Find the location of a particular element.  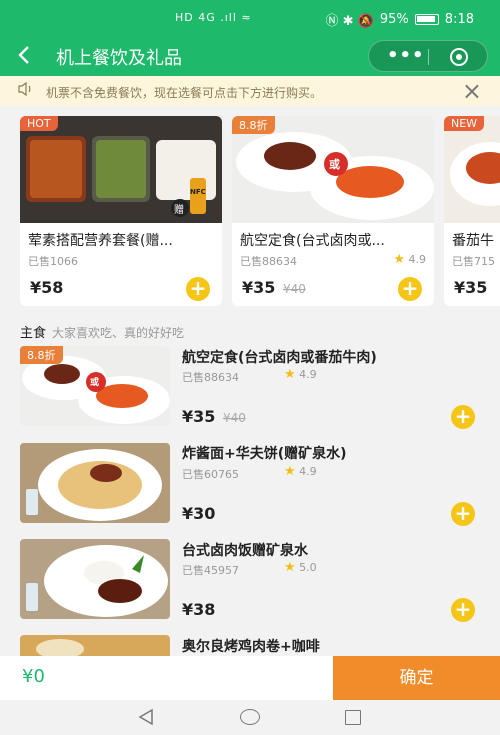

nav-home-icon is located at coordinates (250, 717).